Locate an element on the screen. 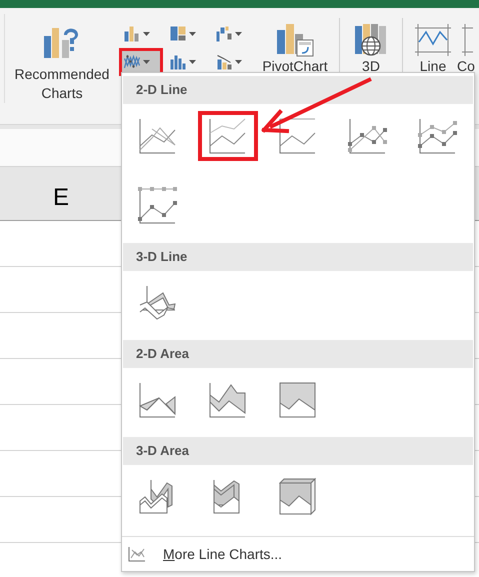 This screenshot has height=577, width=479. line-sparkline-button: Line is located at coordinates (433, 48).